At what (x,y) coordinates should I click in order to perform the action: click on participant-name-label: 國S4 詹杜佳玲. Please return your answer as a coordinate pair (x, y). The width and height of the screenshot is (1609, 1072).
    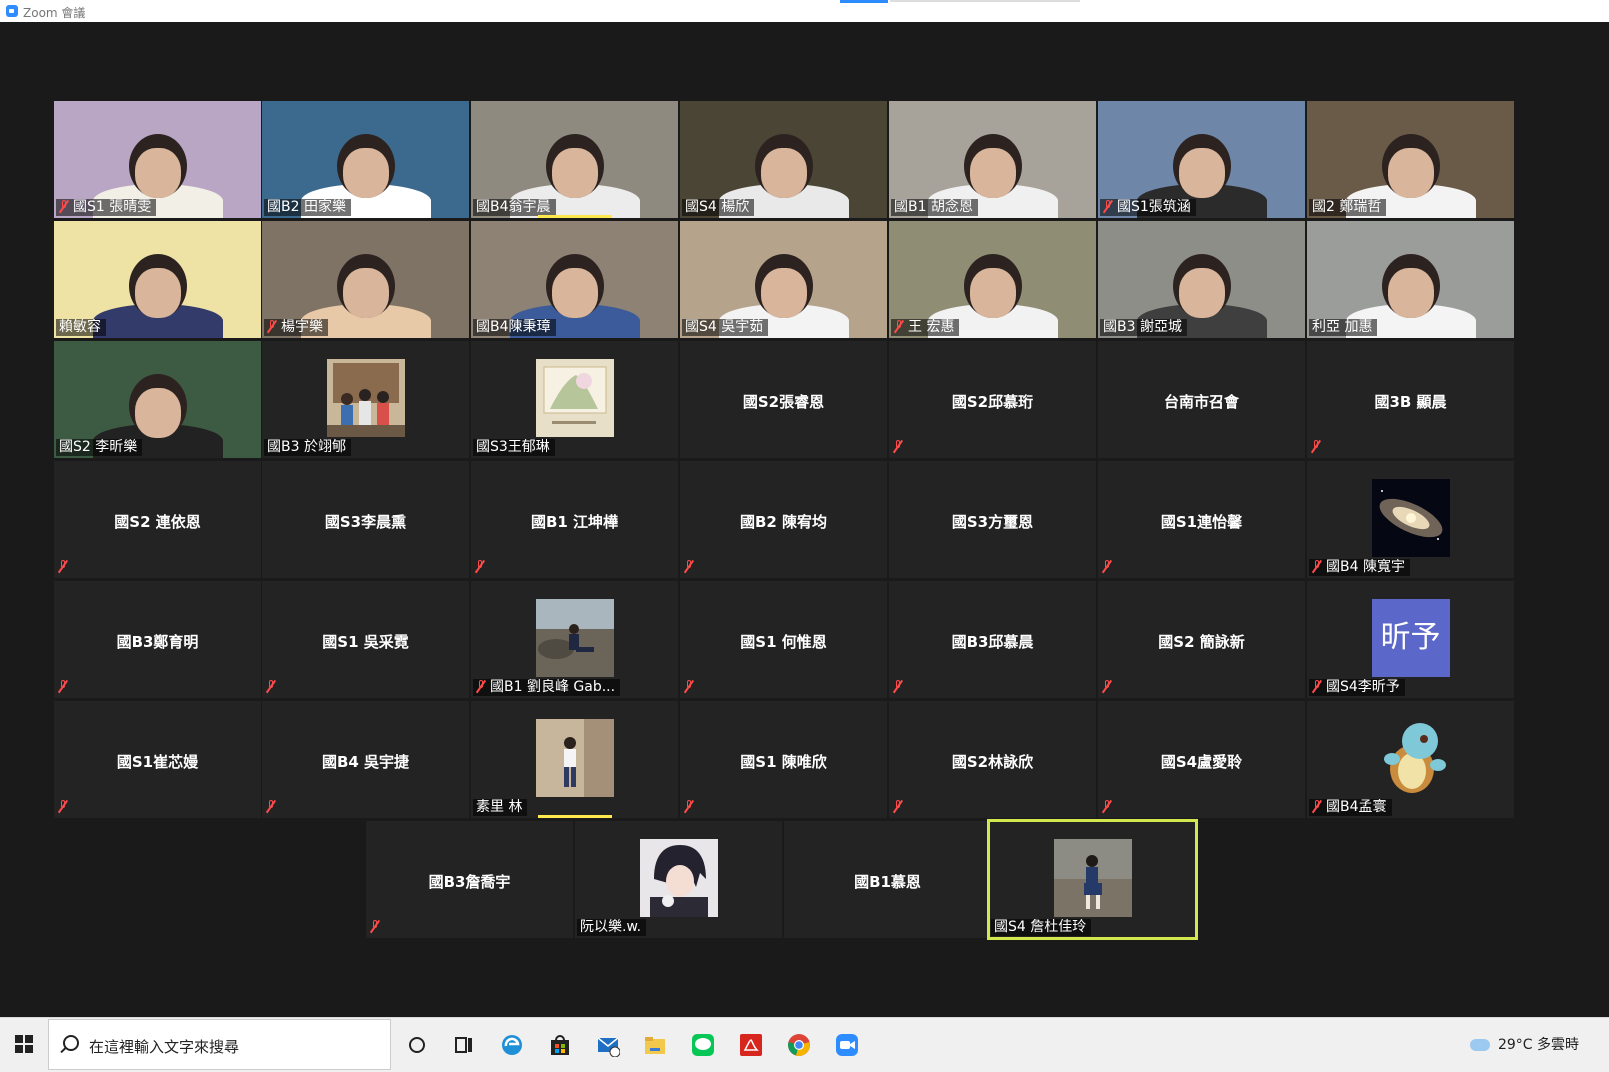
    Looking at the image, I should click on (1041, 927).